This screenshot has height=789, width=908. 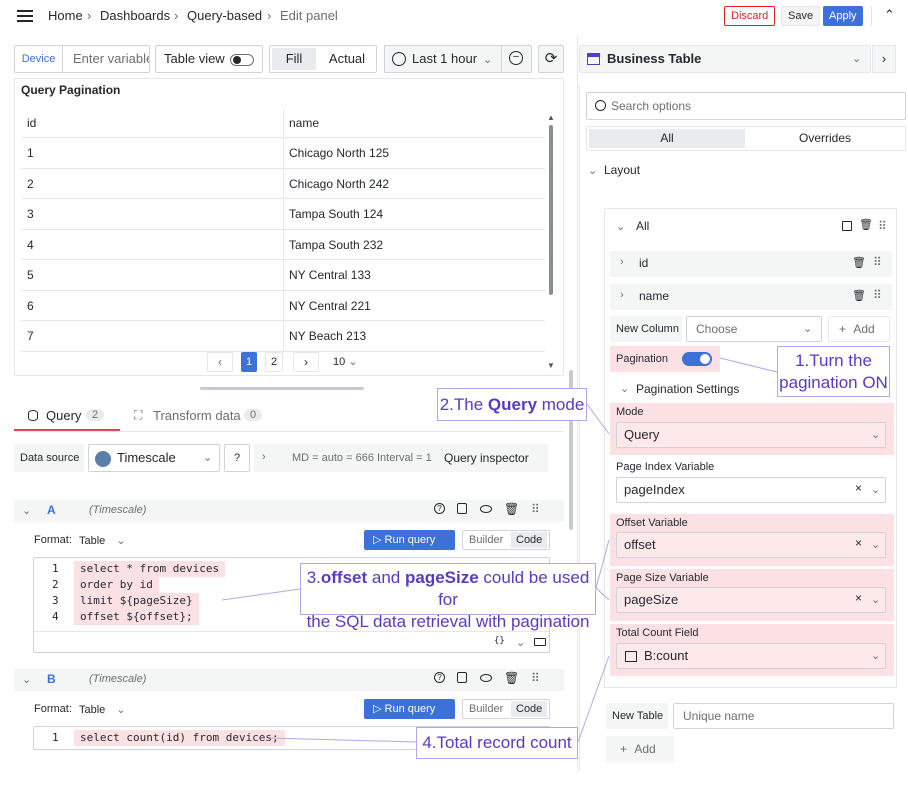 I want to click on fill-option: Fill, so click(x=294, y=59).